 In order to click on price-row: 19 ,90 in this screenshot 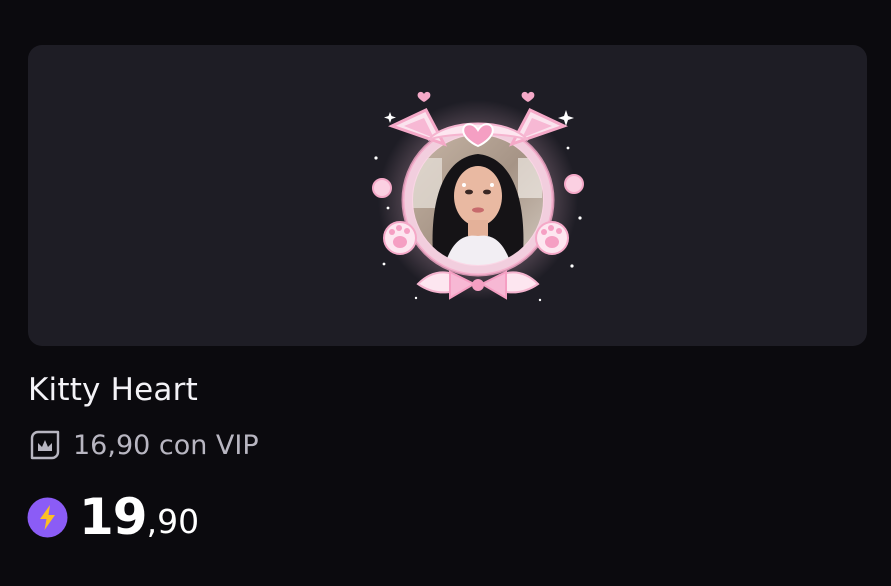, I will do `click(113, 517)`.